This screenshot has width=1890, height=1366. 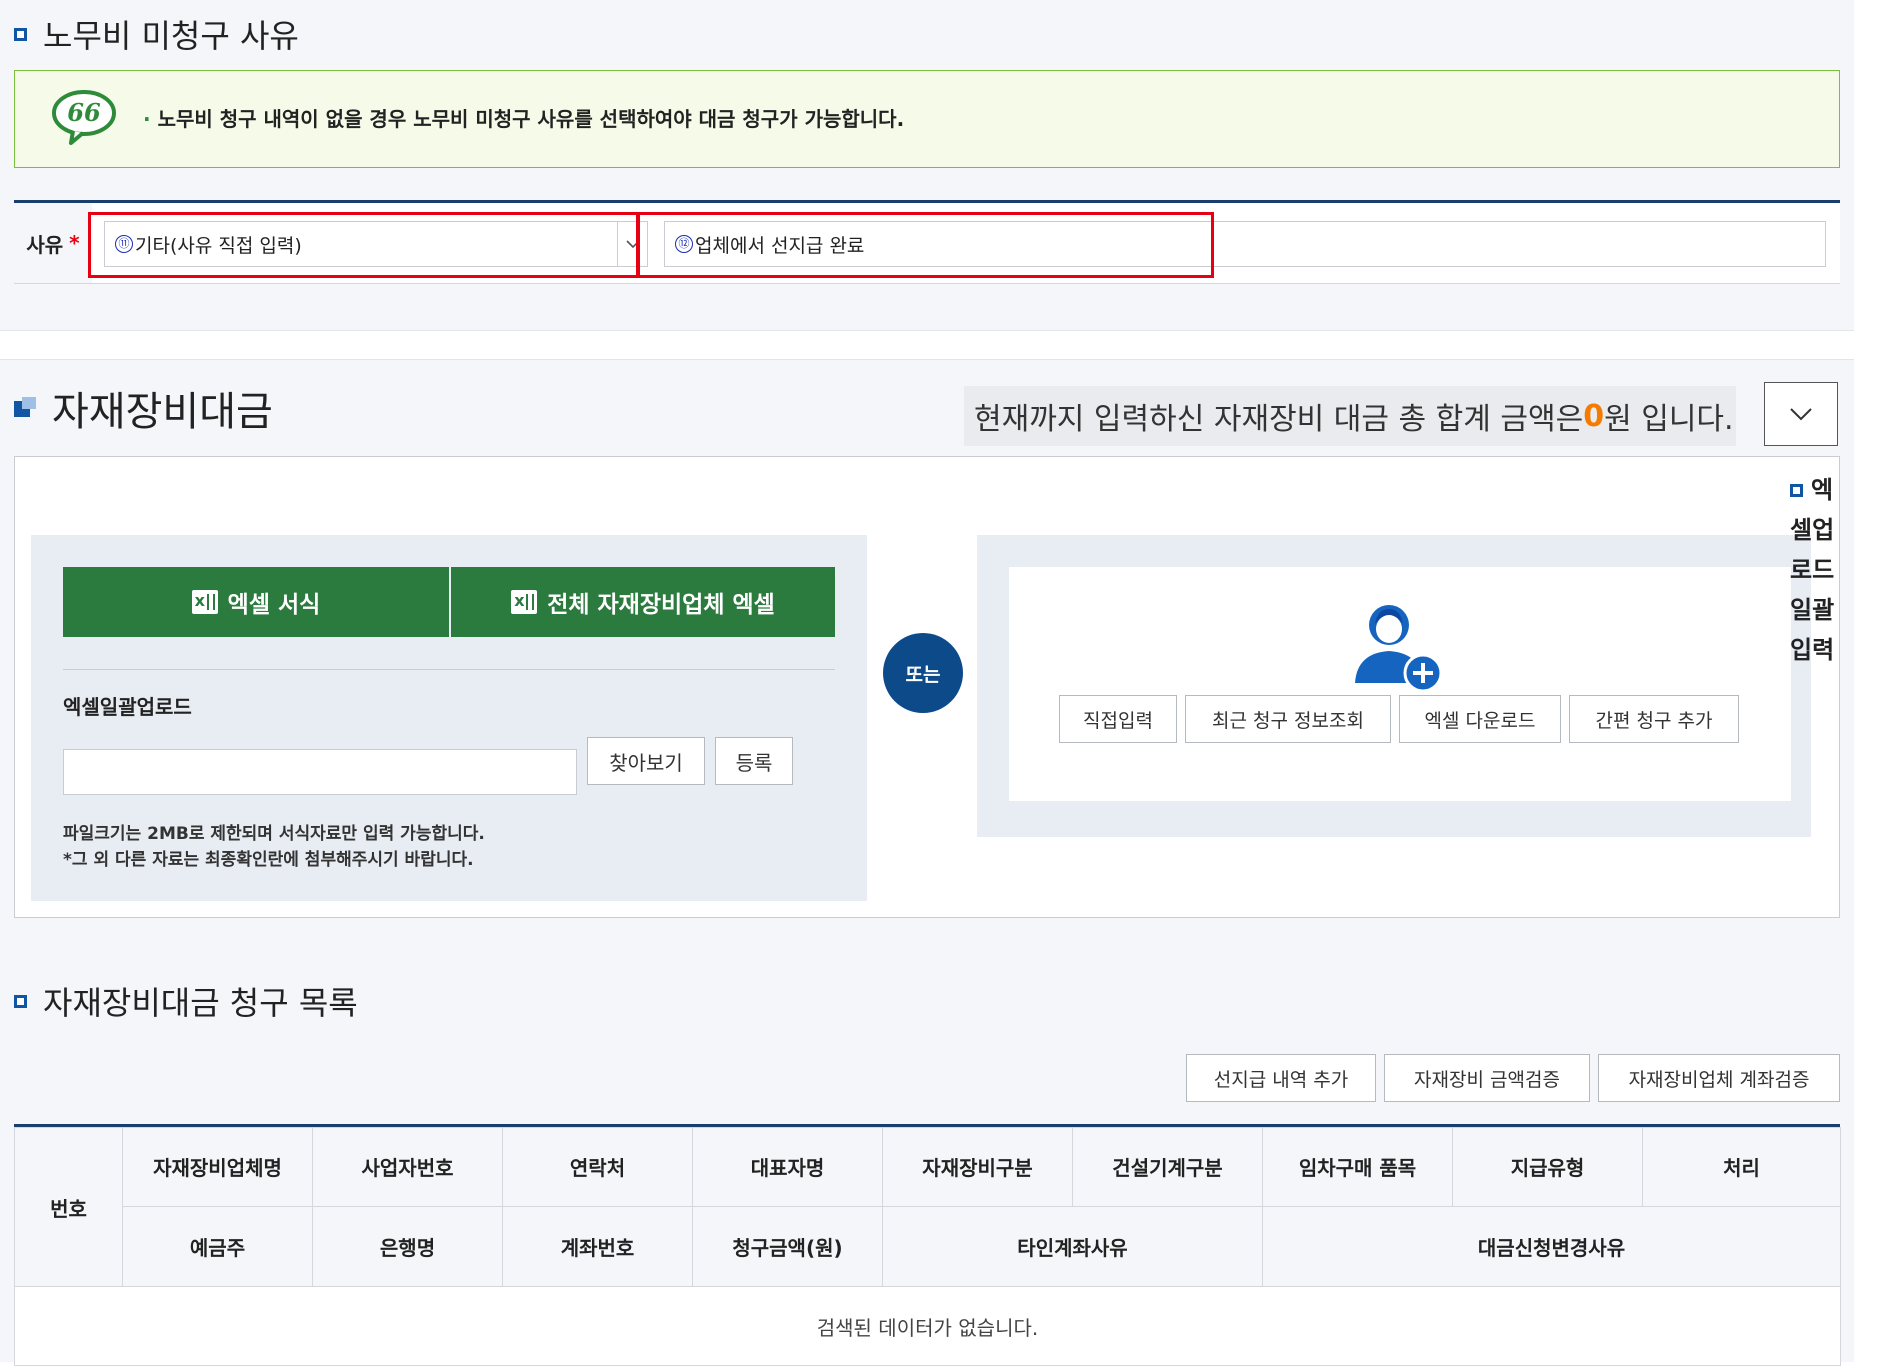 I want to click on material-total-banner: 현재까지 입력하신 자재장비 대금 총 합계 금액은 0 원 입니다., so click(x=1350, y=416).